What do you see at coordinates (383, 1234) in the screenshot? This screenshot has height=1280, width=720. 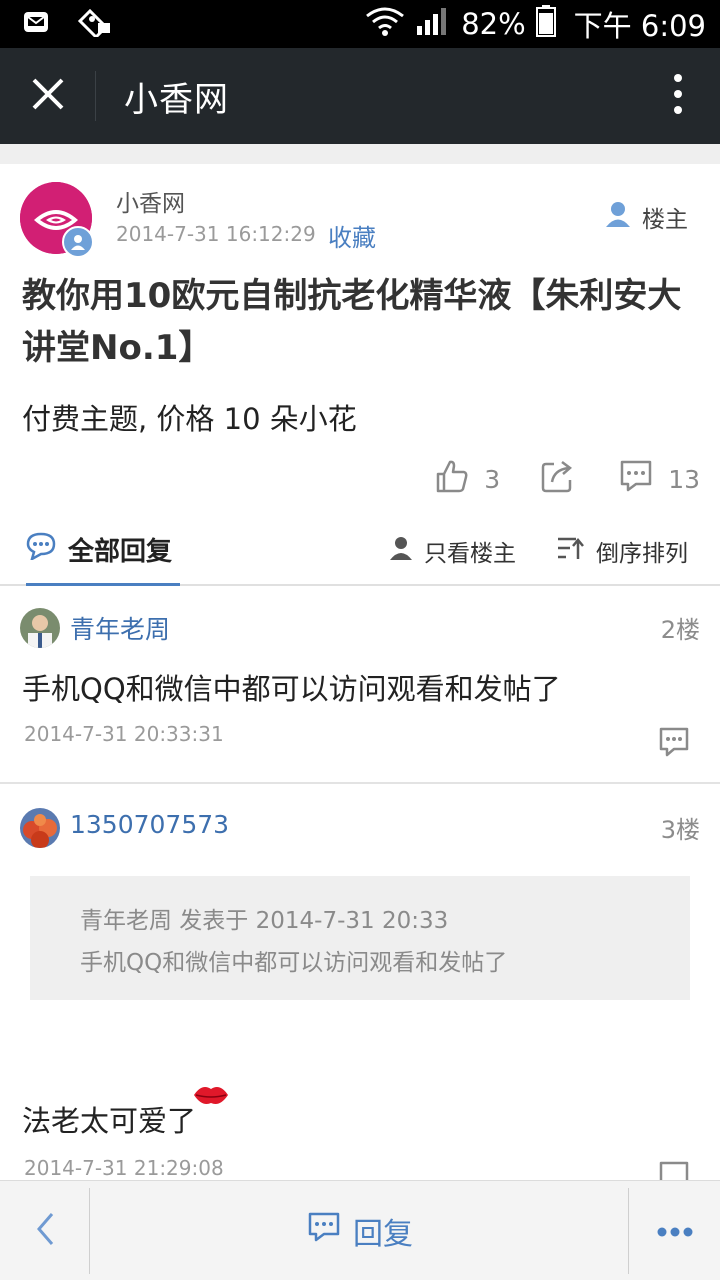 I see `reply-button-label: 回复` at bounding box center [383, 1234].